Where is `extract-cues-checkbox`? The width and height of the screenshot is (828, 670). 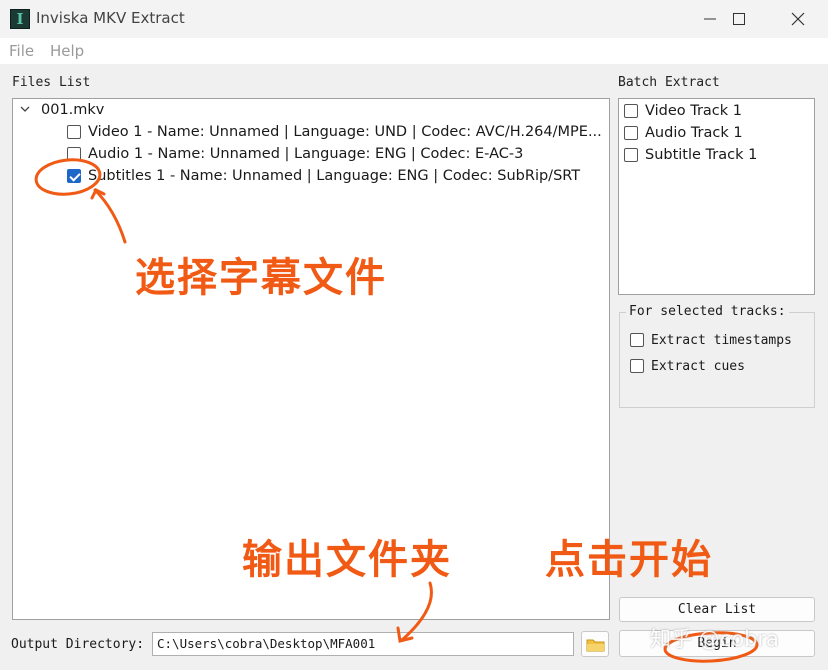
extract-cues-checkbox is located at coordinates (637, 366).